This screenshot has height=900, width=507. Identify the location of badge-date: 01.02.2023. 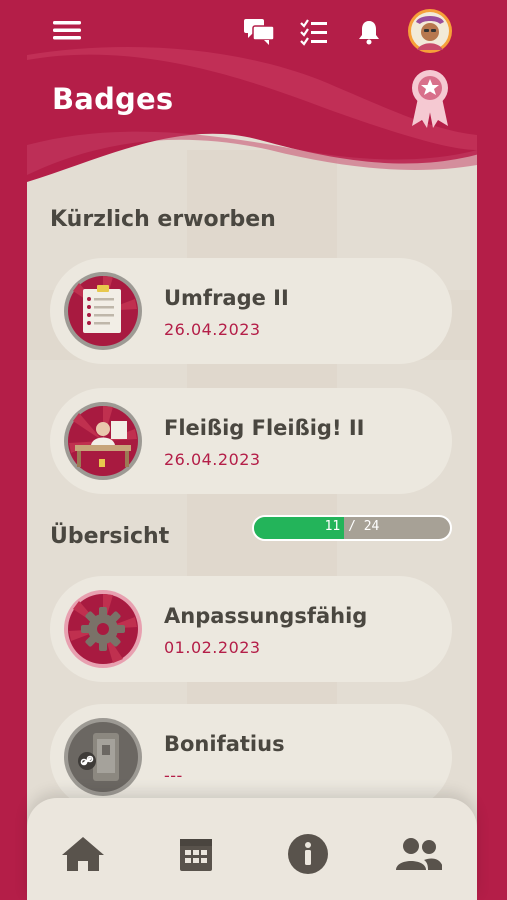
(212, 647).